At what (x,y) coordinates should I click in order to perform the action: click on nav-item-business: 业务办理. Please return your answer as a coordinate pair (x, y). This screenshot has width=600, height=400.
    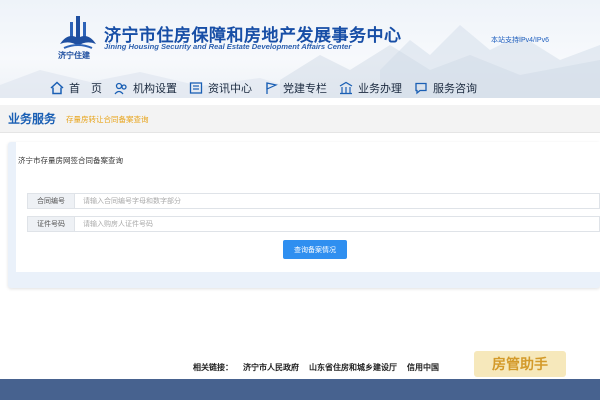
    Looking at the image, I should click on (370, 88).